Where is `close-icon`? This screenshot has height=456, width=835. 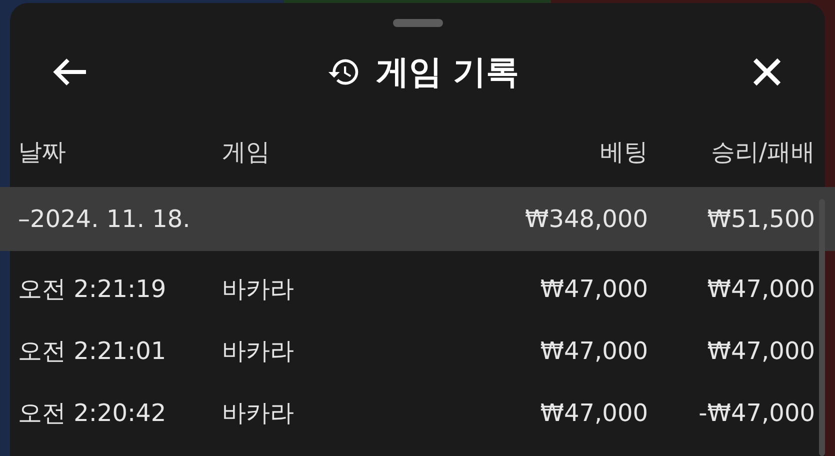
close-icon is located at coordinates (767, 72).